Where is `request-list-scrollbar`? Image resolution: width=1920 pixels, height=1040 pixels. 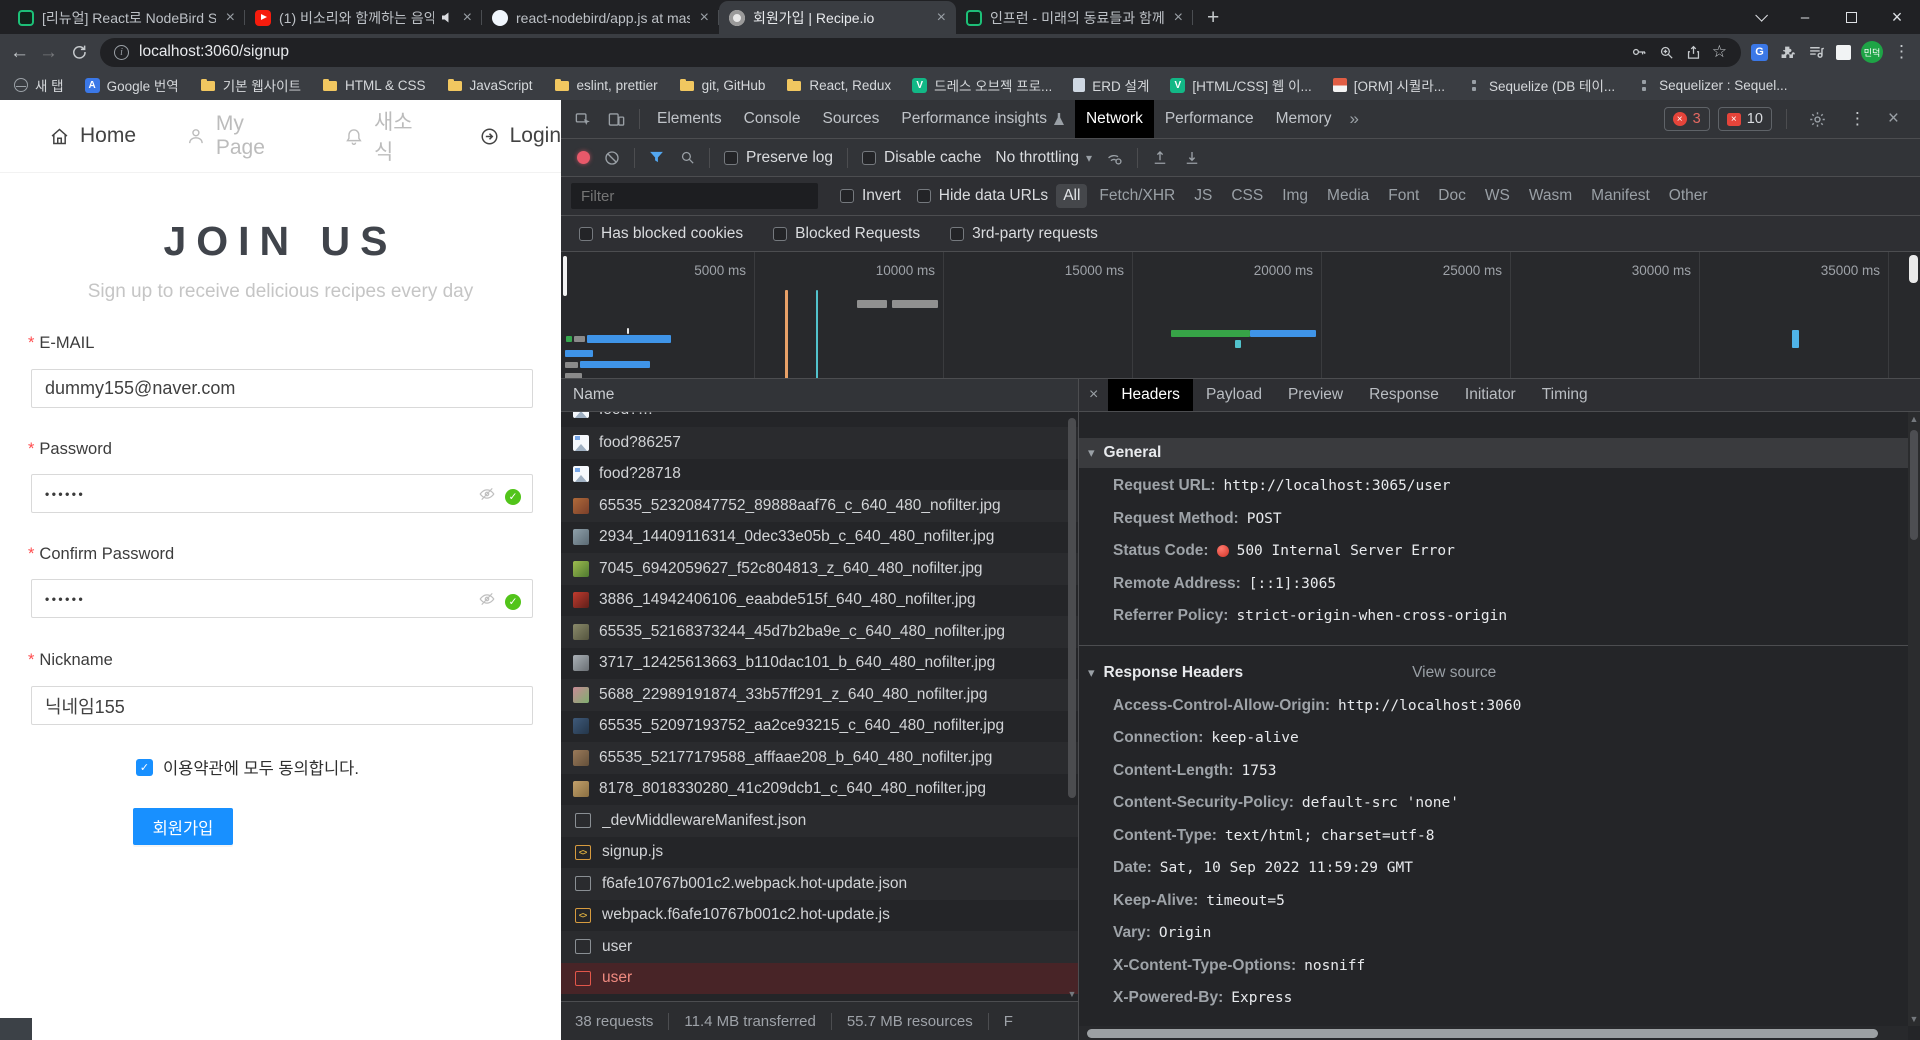 request-list-scrollbar is located at coordinates (1072, 706).